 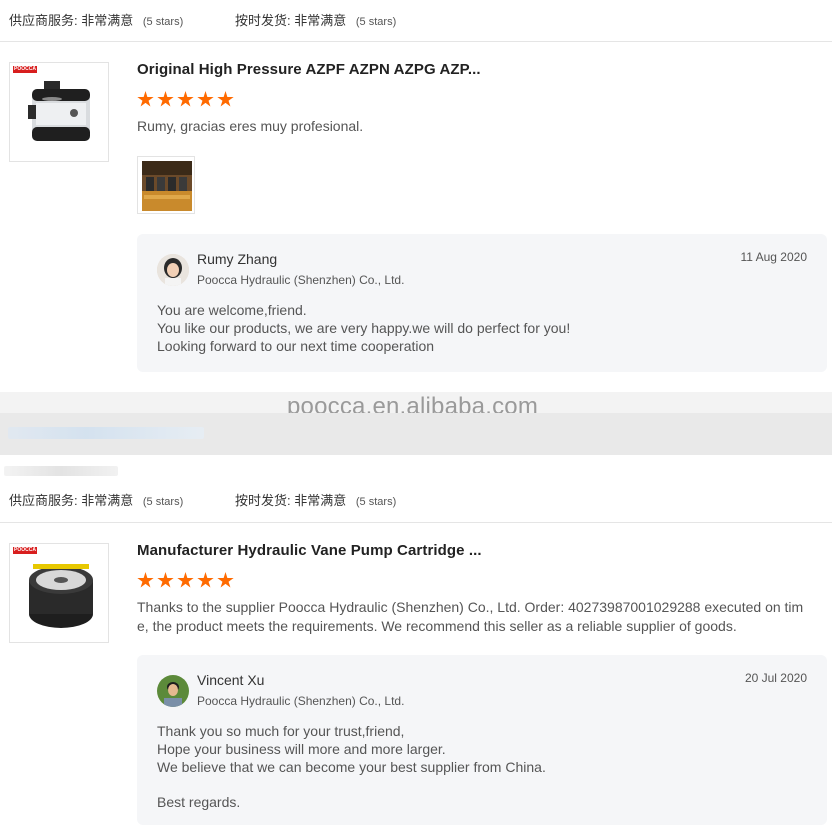 I want to click on review-photo, so click(x=166, y=185).